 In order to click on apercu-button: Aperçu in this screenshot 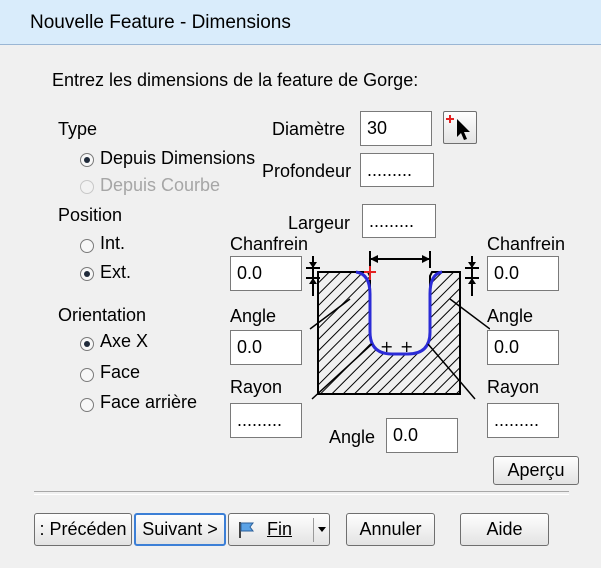, I will do `click(536, 470)`.